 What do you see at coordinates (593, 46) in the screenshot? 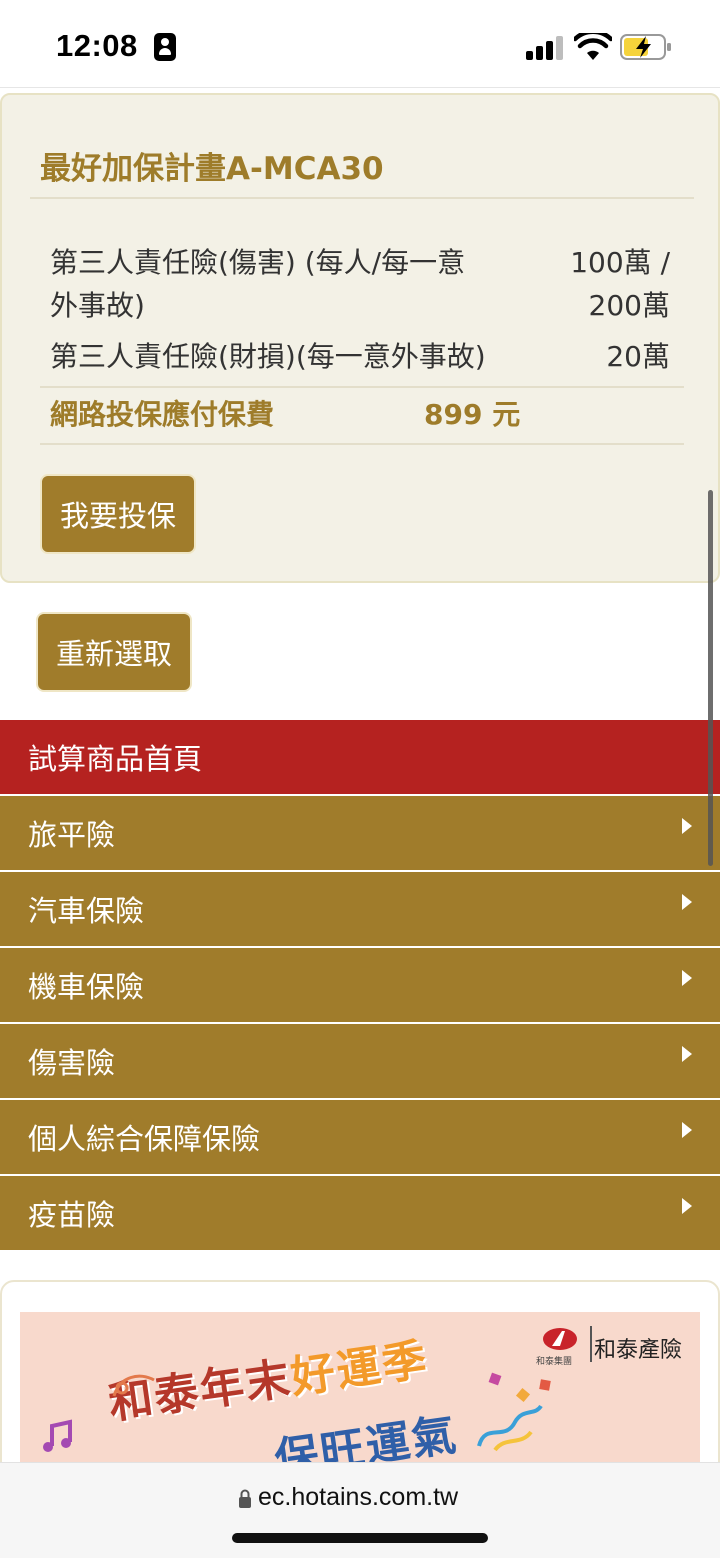
I see `wifi-icon` at bounding box center [593, 46].